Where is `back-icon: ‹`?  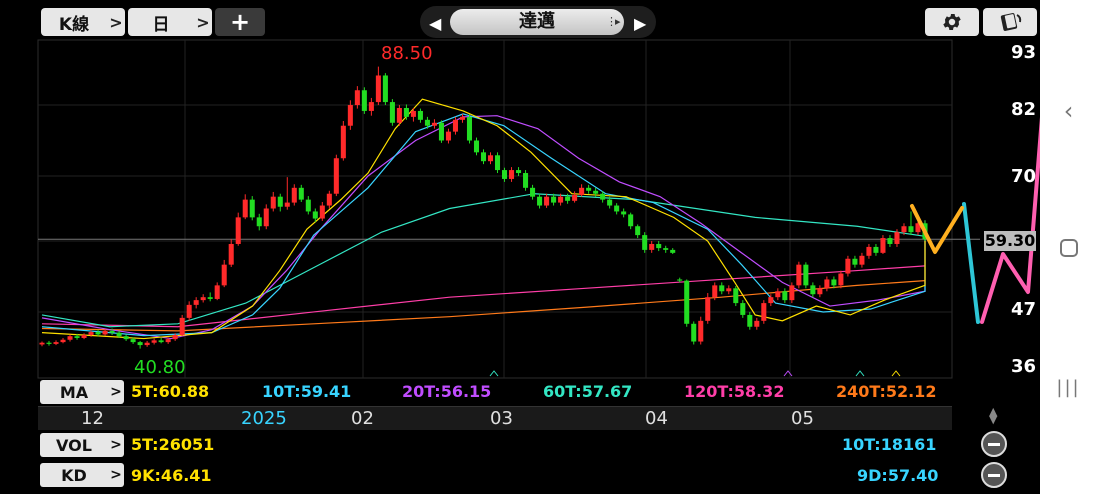 back-icon: ‹ is located at coordinates (1068, 111).